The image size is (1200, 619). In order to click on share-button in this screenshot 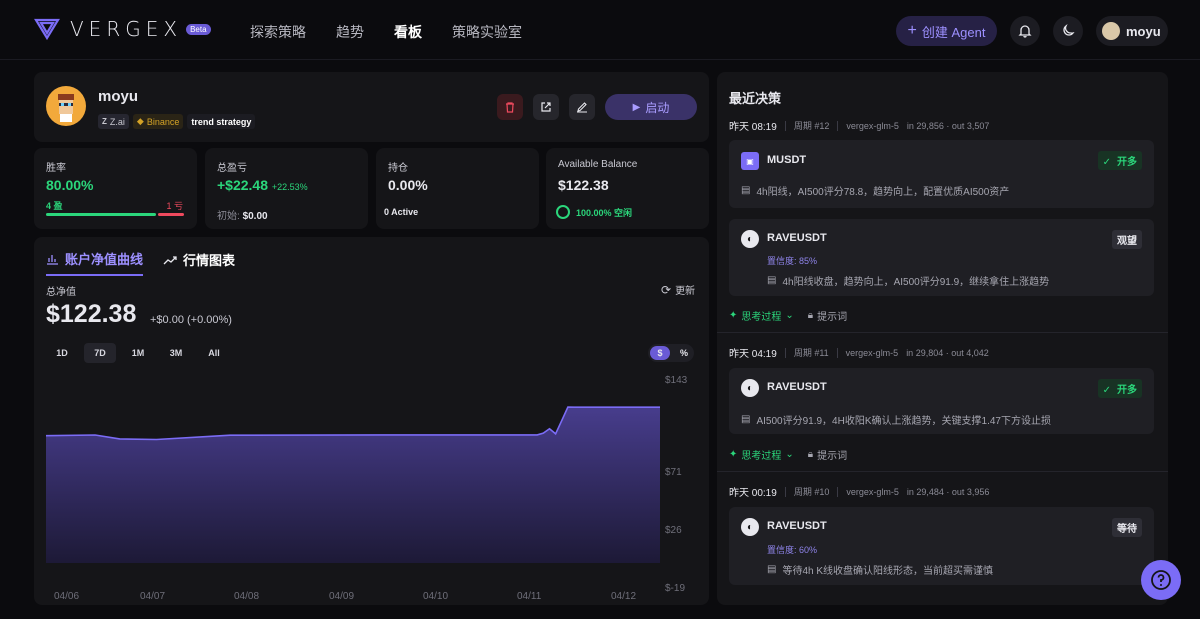, I will do `click(546, 107)`.